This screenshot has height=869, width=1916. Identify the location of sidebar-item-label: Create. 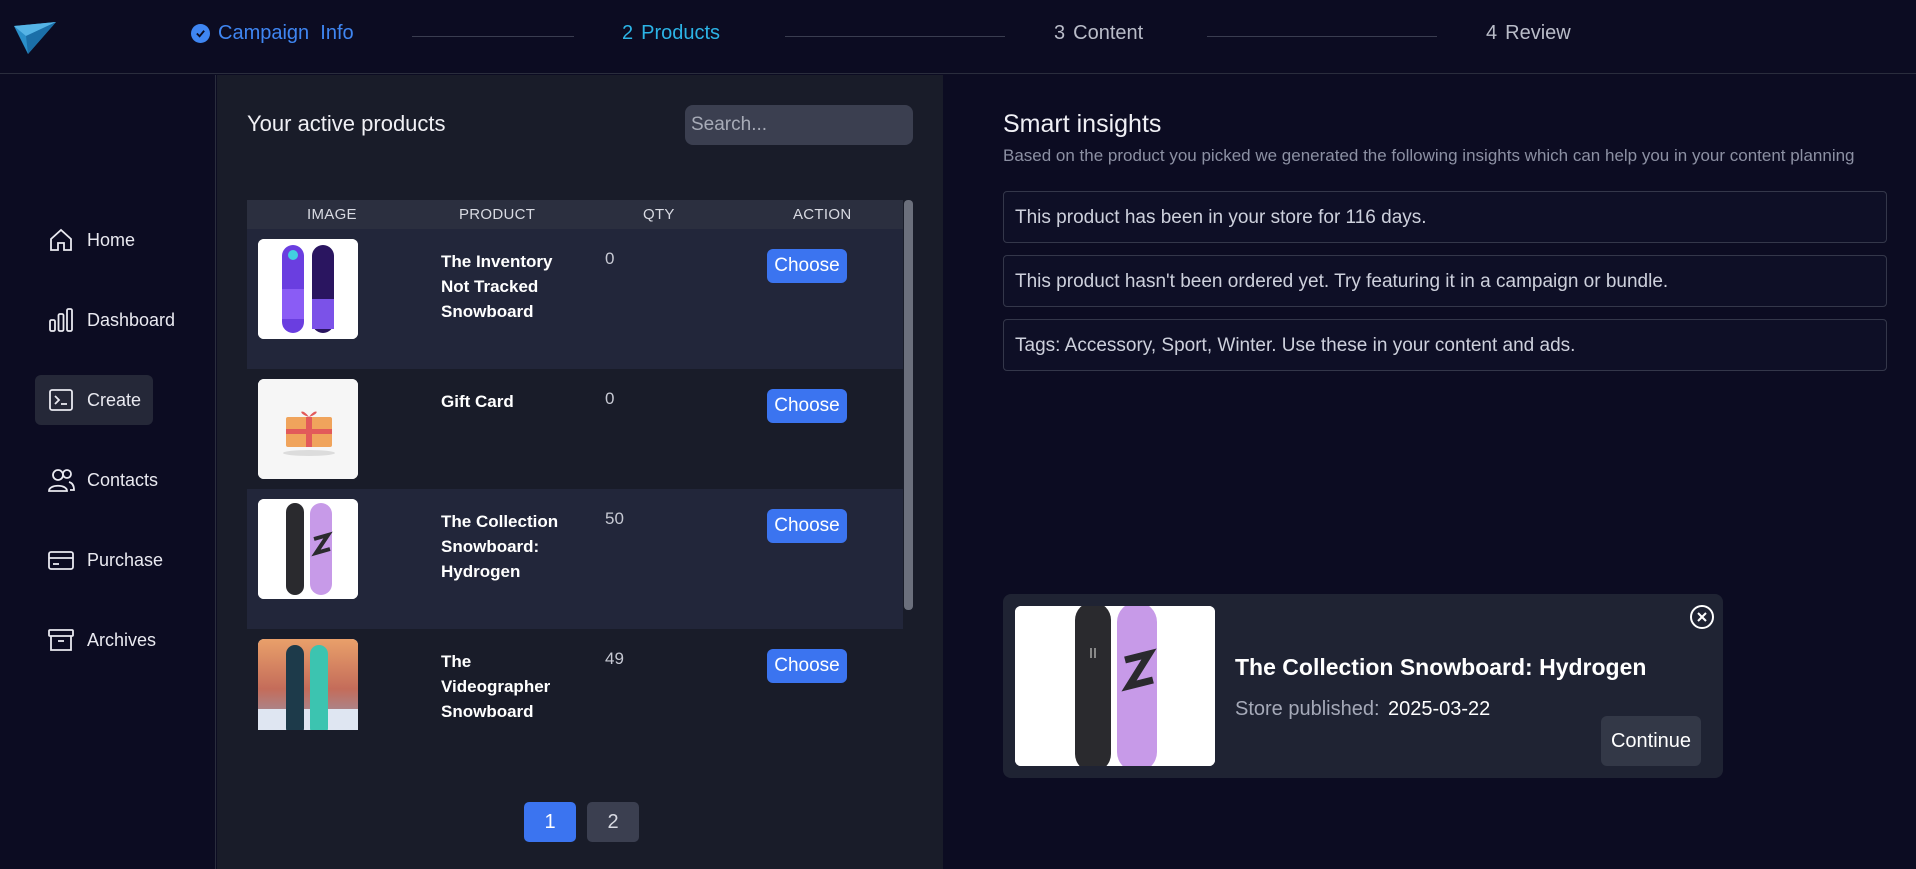
(114, 399).